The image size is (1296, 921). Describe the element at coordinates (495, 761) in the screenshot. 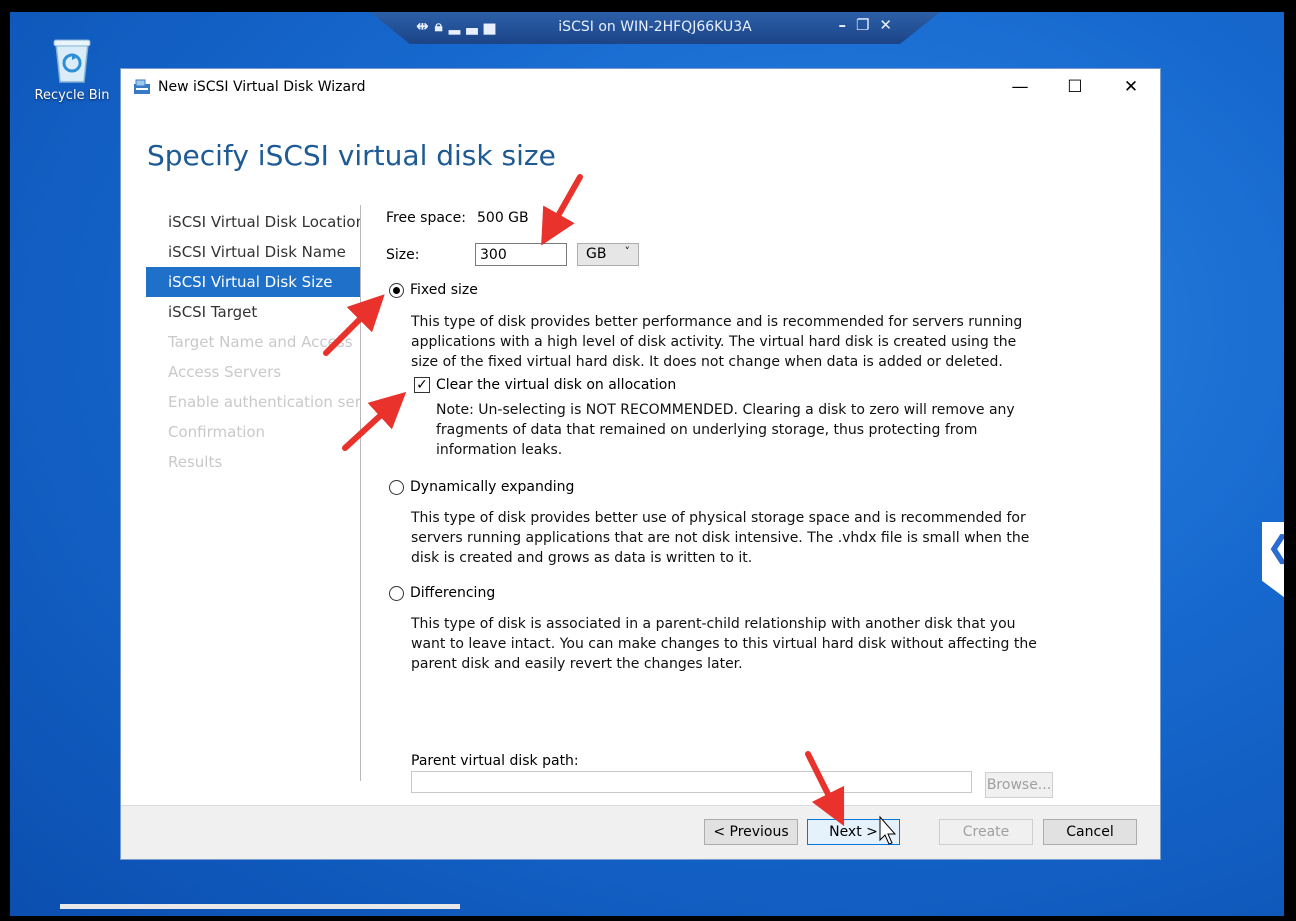

I see `parent-path-label: Parent virtual disk path:` at that location.